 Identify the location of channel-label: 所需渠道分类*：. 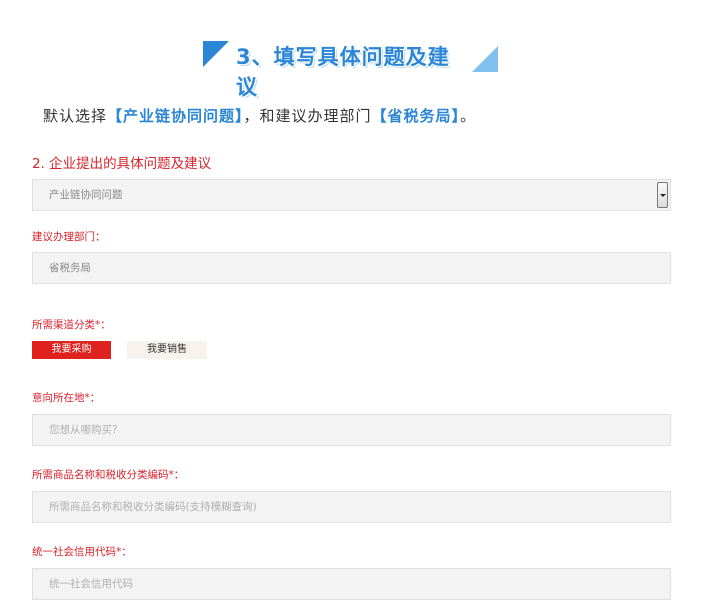
(71, 325).